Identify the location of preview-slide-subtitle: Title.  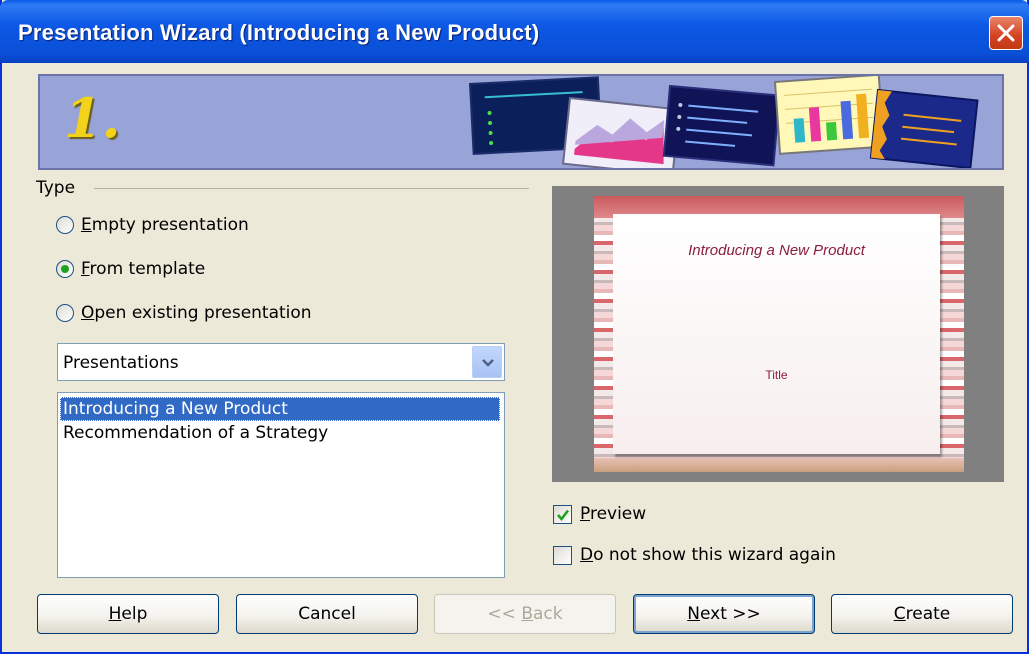
(776, 375).